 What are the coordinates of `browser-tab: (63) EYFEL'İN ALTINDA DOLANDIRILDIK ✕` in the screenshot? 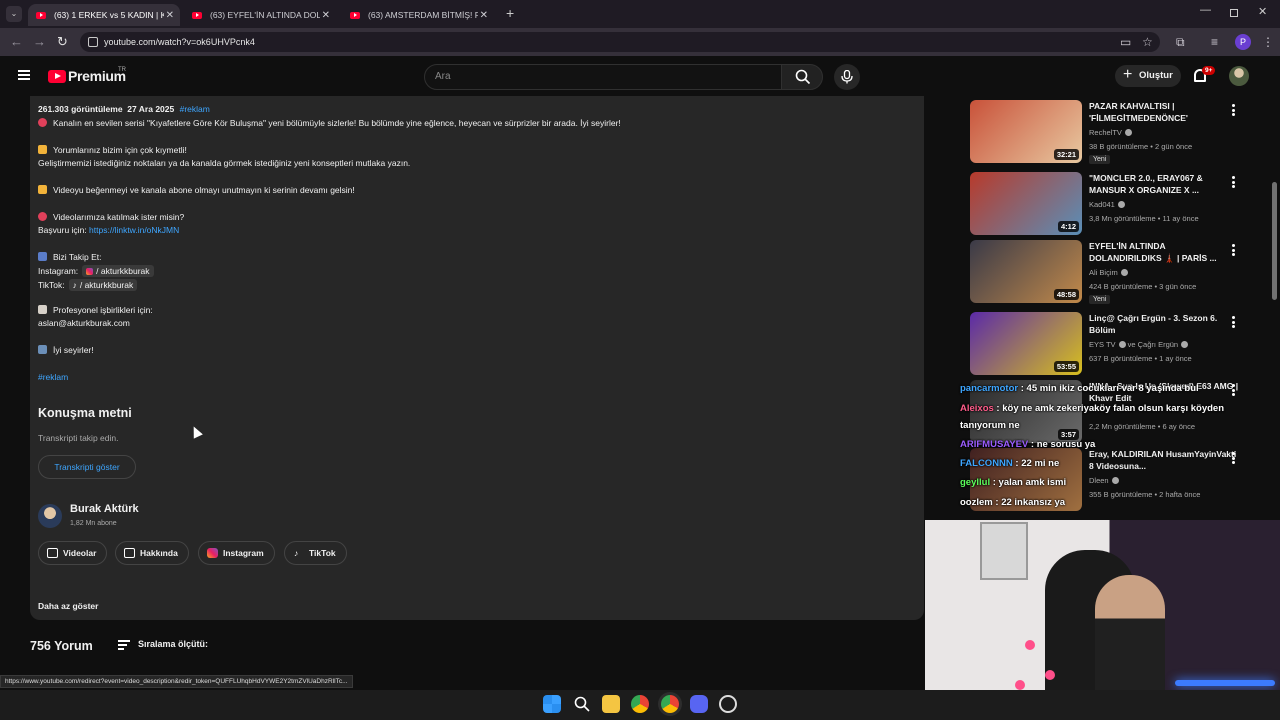 It's located at (260, 15).